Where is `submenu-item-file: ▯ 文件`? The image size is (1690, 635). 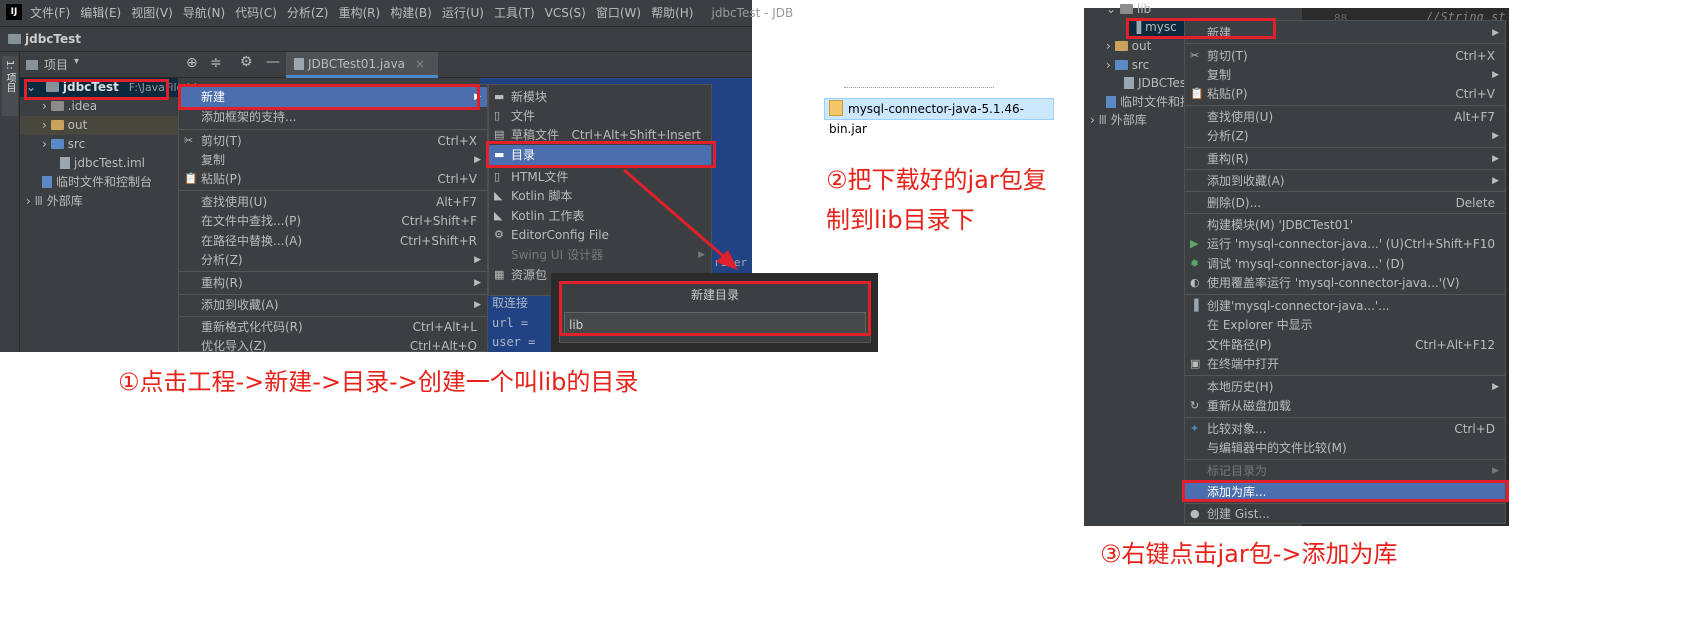 submenu-item-file: ▯ 文件 is located at coordinates (600, 116).